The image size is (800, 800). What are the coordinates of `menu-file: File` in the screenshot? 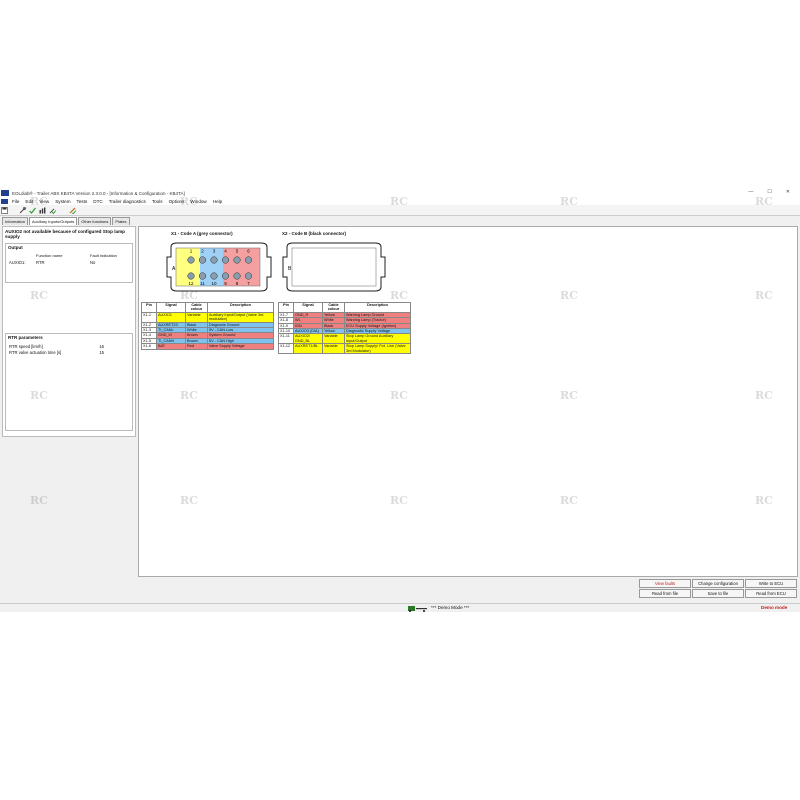 It's located at (15, 201).